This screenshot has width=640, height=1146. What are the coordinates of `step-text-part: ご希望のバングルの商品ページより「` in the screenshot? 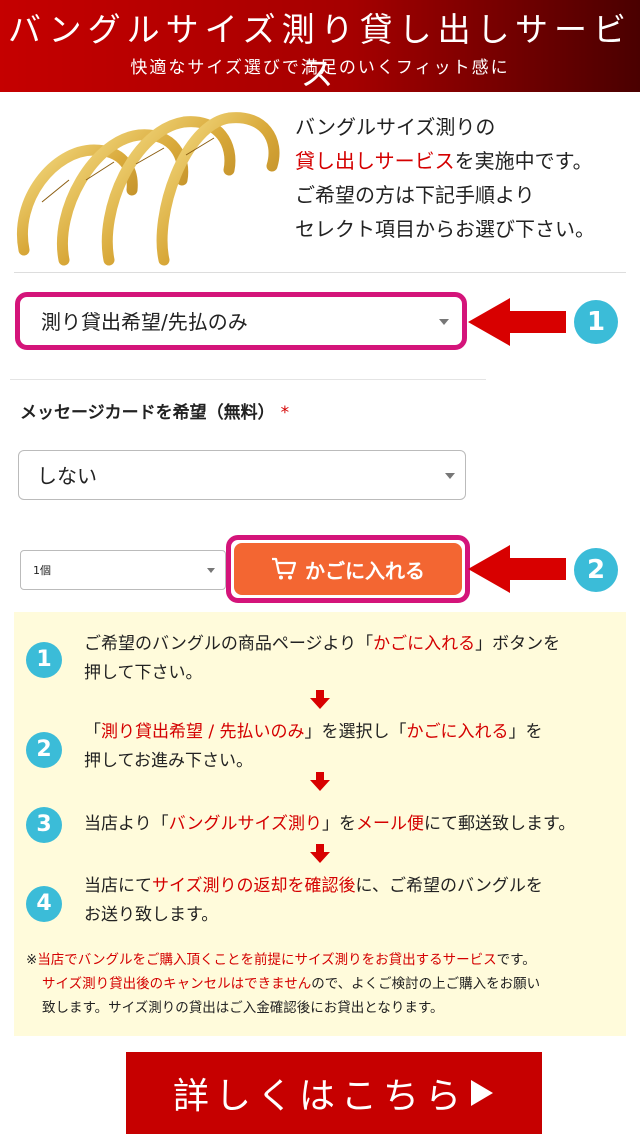 It's located at (229, 644).